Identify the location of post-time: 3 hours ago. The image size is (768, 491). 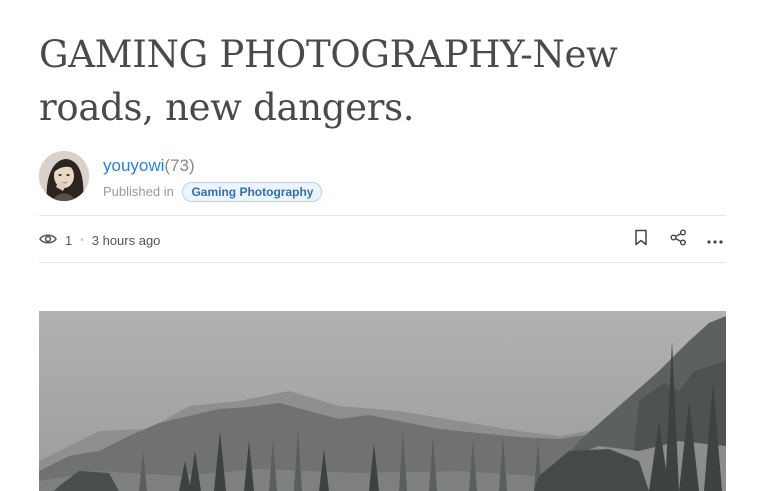
(126, 240).